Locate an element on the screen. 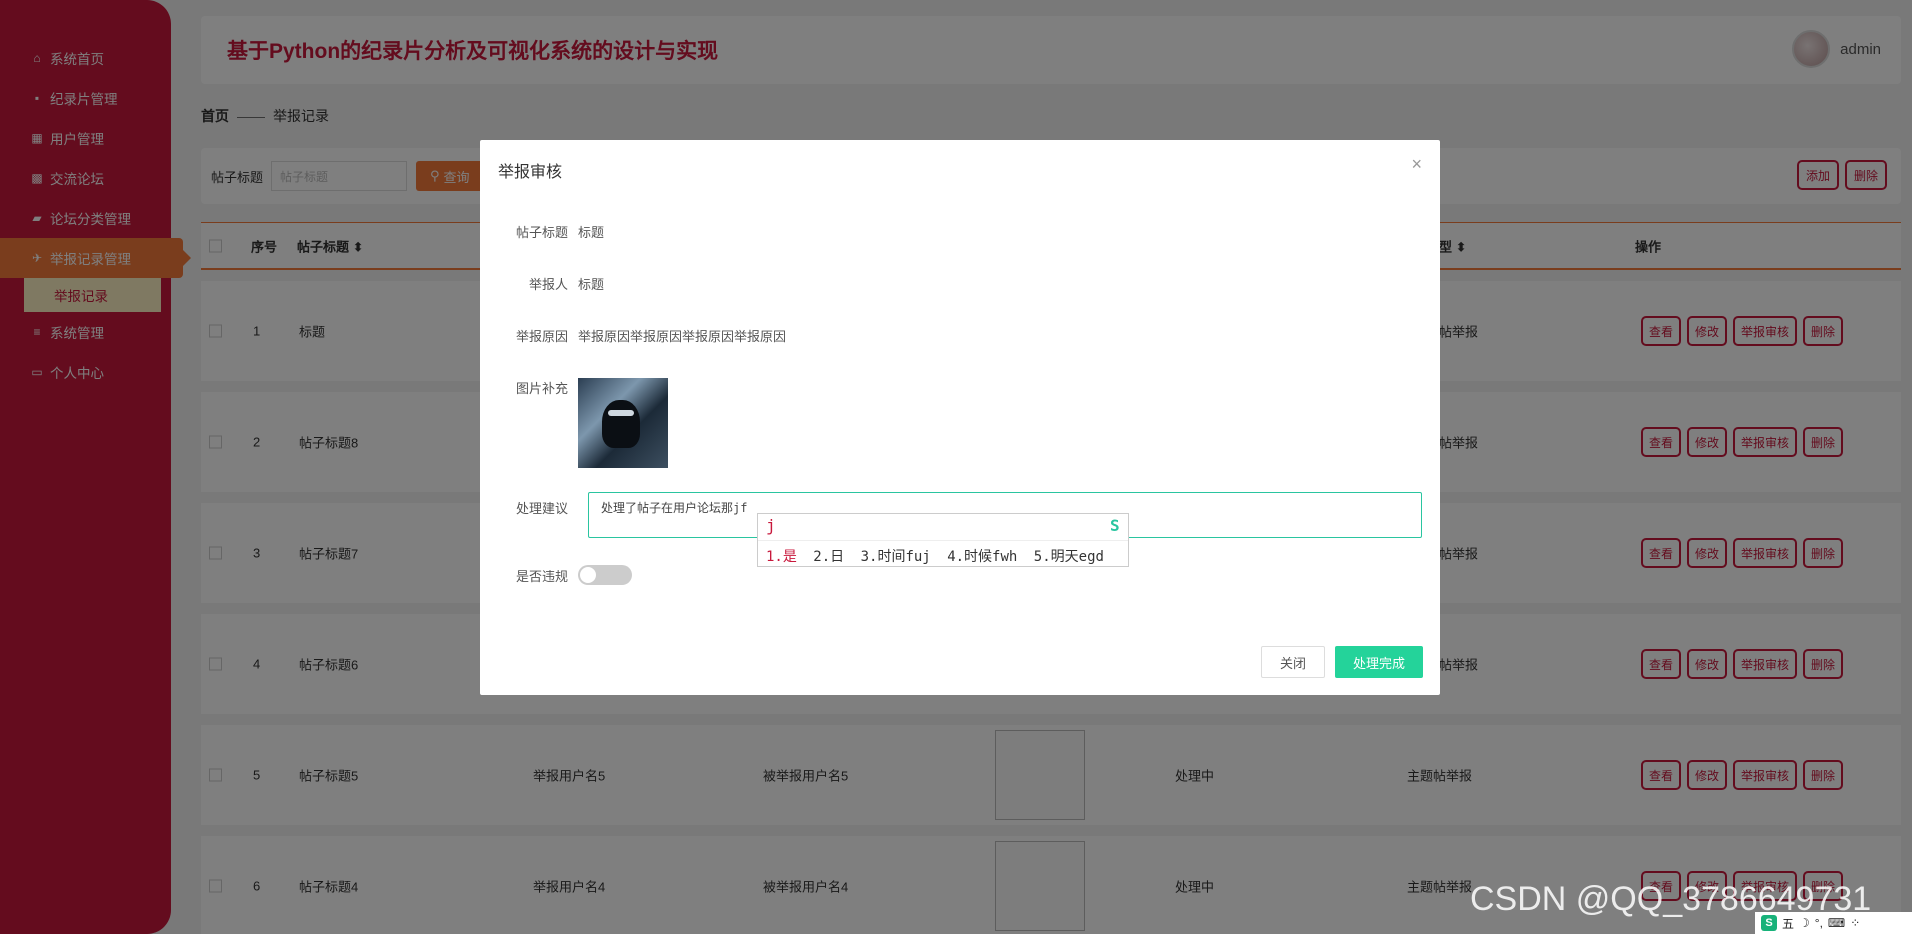 This screenshot has height=934, width=1912. reporter-label: 举报人 is located at coordinates (548, 284).